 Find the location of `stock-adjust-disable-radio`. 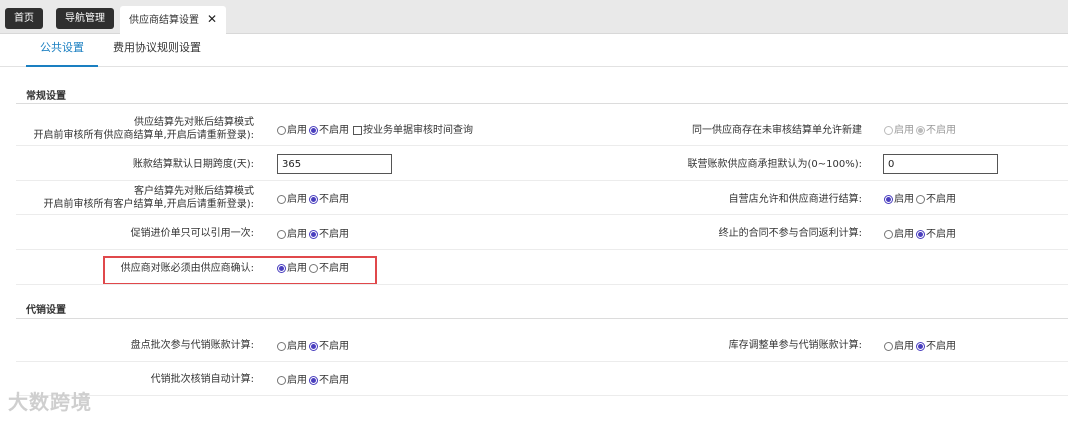

stock-adjust-disable-radio is located at coordinates (920, 346).